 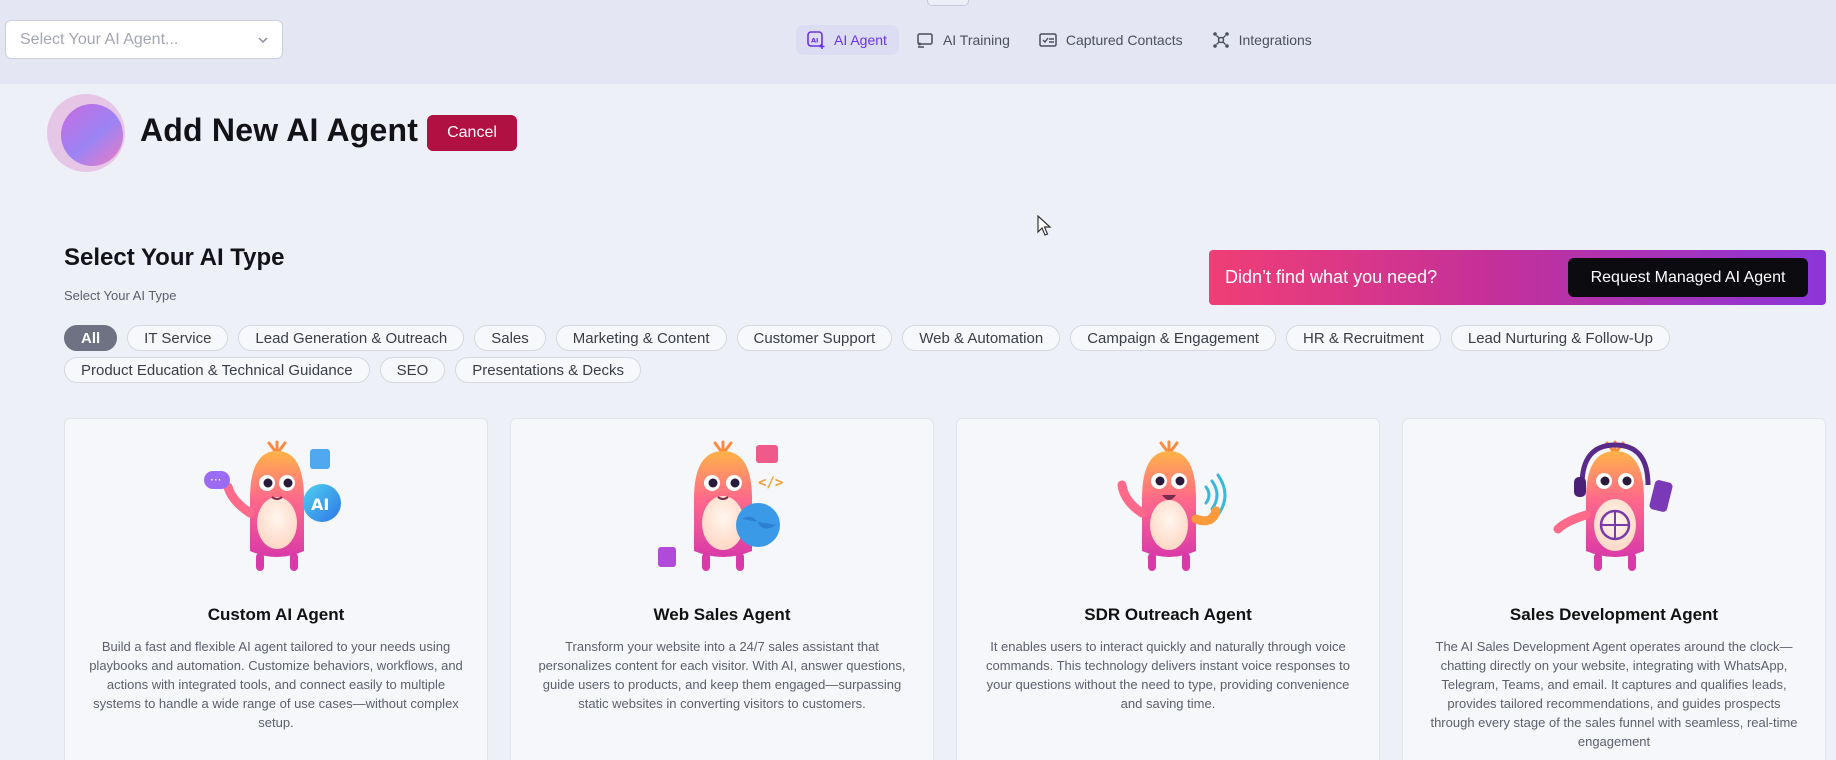 What do you see at coordinates (948, 3) in the screenshot?
I see `collapse-handle` at bounding box center [948, 3].